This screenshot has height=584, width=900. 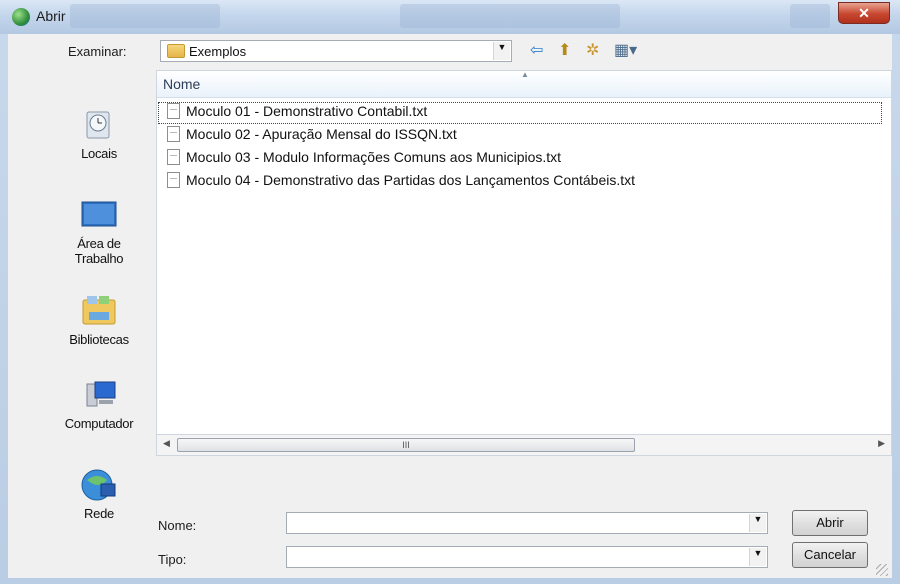 What do you see at coordinates (524, 84) in the screenshot?
I see `column-header-name: Nome ▲` at bounding box center [524, 84].